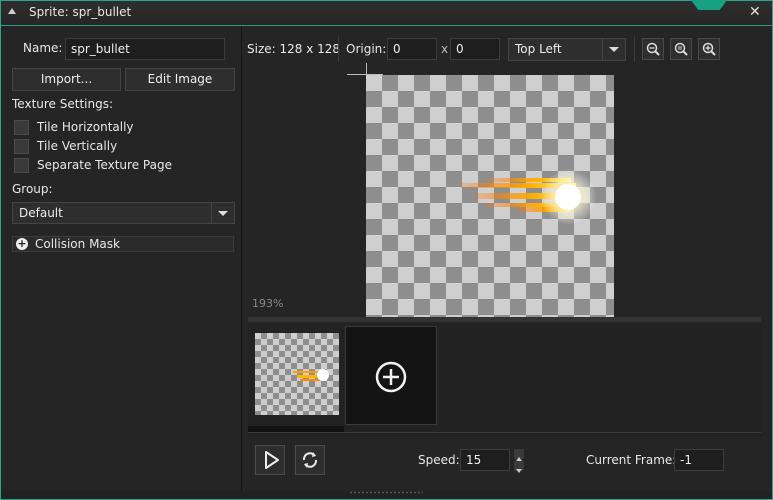 This screenshot has width=773, height=500. What do you see at coordinates (504, 380) in the screenshot?
I see `frame-strip` at bounding box center [504, 380].